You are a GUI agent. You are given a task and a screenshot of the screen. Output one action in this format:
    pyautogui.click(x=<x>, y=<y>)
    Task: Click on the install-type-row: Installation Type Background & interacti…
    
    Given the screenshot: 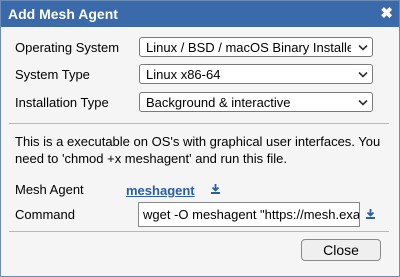 What is the action you would take?
    pyautogui.click(x=201, y=103)
    